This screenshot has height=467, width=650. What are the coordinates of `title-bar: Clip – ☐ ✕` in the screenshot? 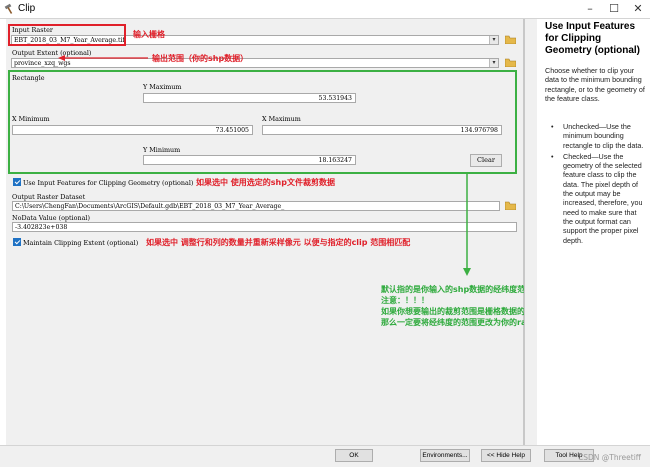 It's located at (325, 9).